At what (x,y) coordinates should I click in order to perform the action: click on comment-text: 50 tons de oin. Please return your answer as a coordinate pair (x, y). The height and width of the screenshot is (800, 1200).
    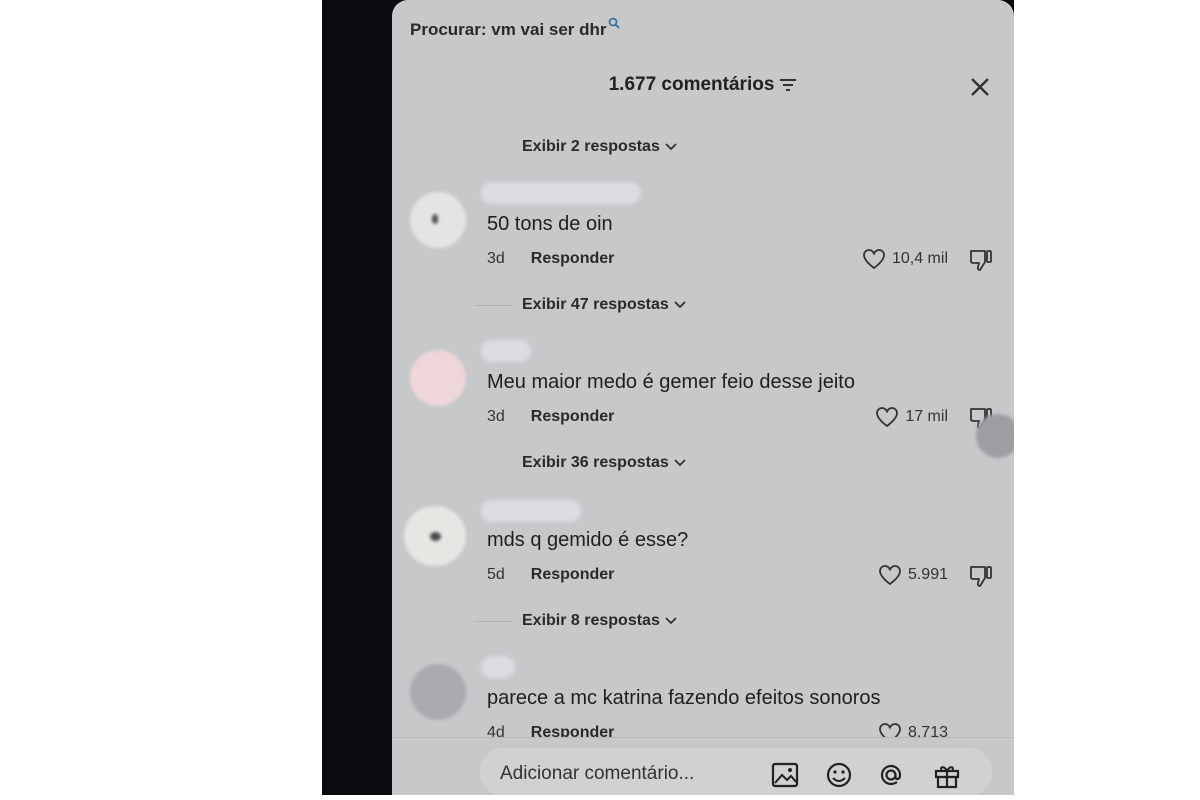
    Looking at the image, I should click on (550, 224).